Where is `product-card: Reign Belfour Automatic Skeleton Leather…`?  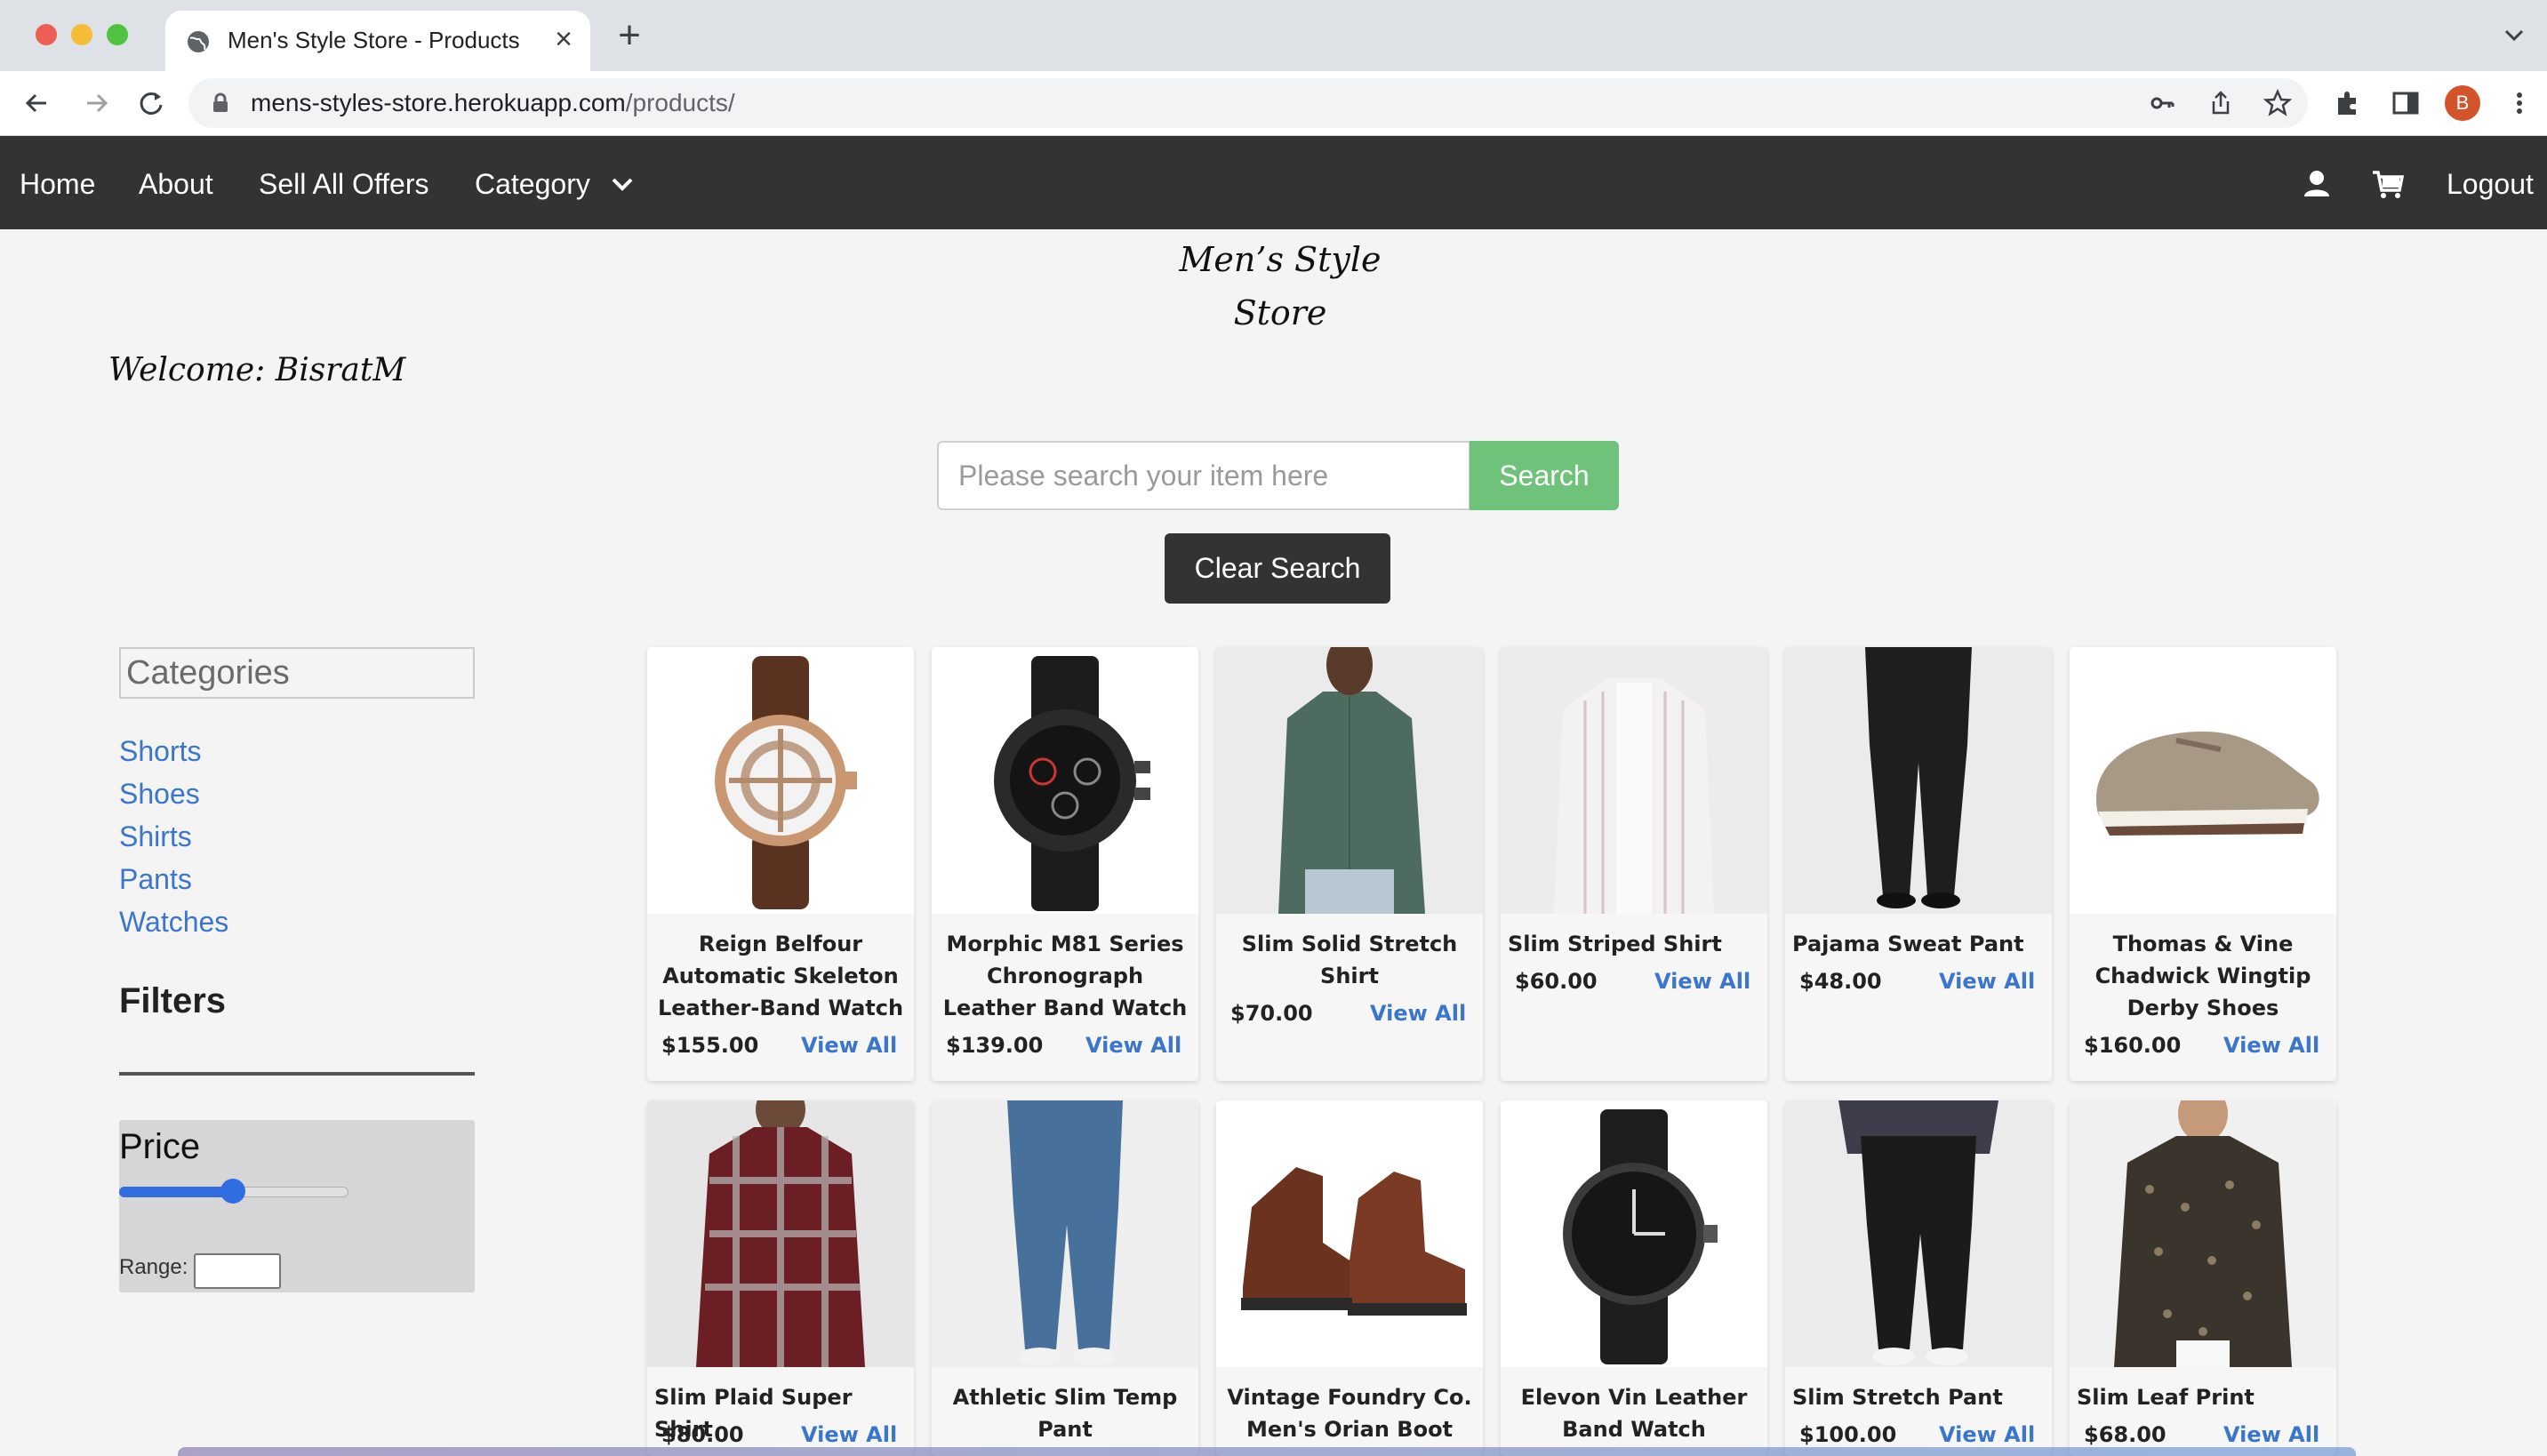 product-card: Reign Belfour Automatic Skeleton Leather… is located at coordinates (780, 864).